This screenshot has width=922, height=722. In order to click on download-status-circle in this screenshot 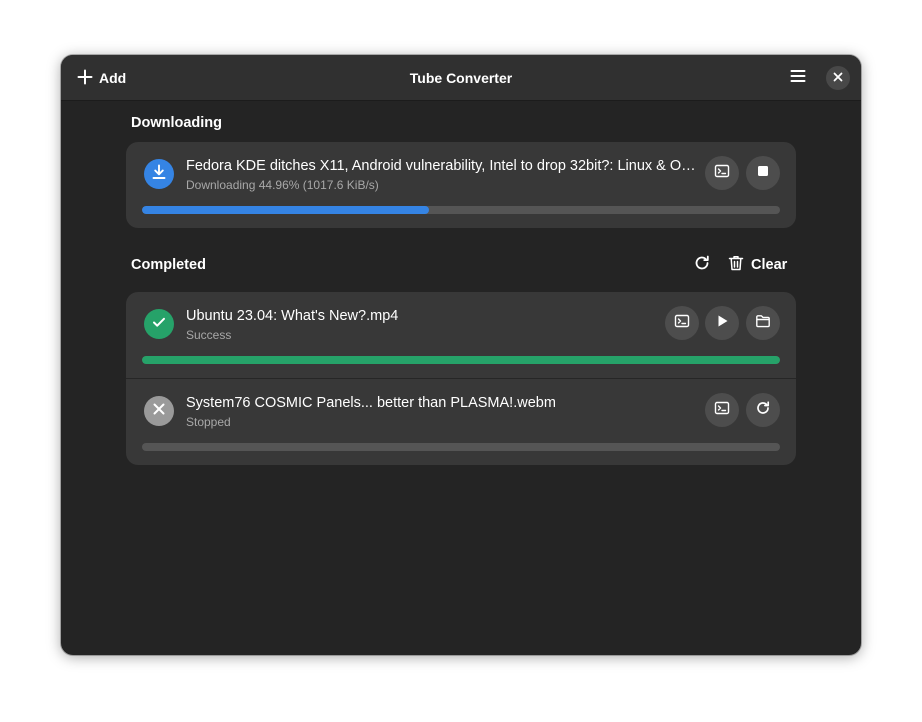, I will do `click(159, 174)`.